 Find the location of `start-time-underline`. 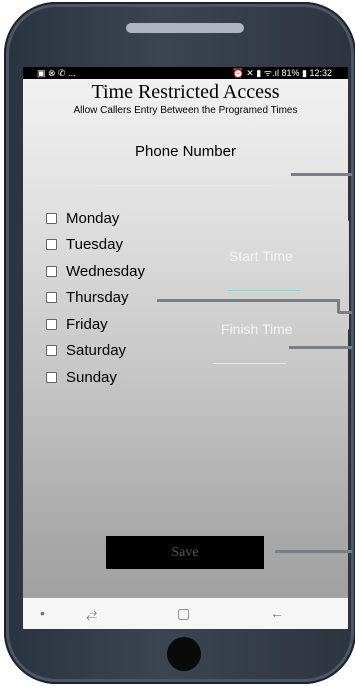

start-time-underline is located at coordinates (264, 290).